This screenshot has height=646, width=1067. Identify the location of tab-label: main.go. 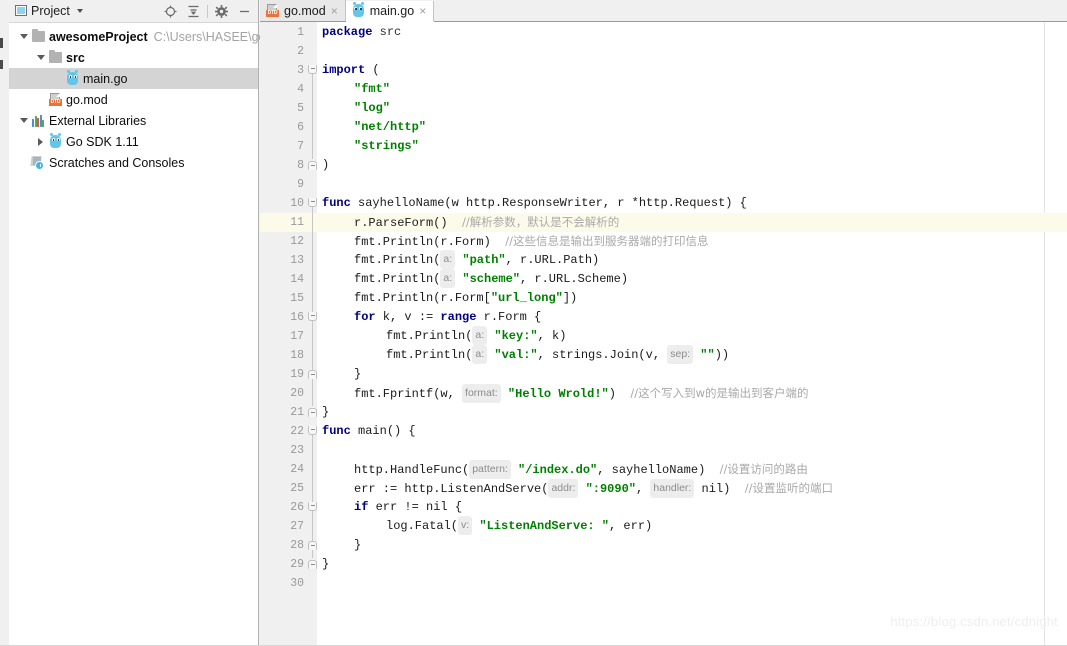
(392, 11).